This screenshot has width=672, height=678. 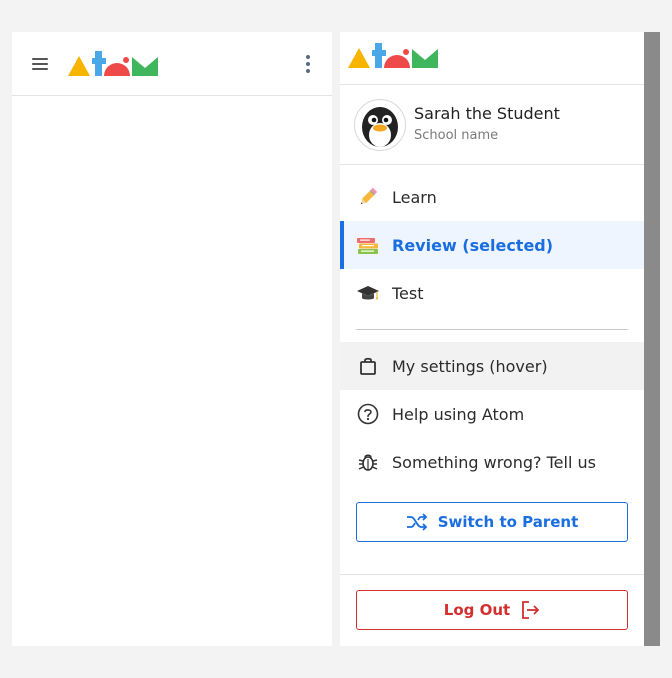 I want to click on logout-icon, so click(x=531, y=610).